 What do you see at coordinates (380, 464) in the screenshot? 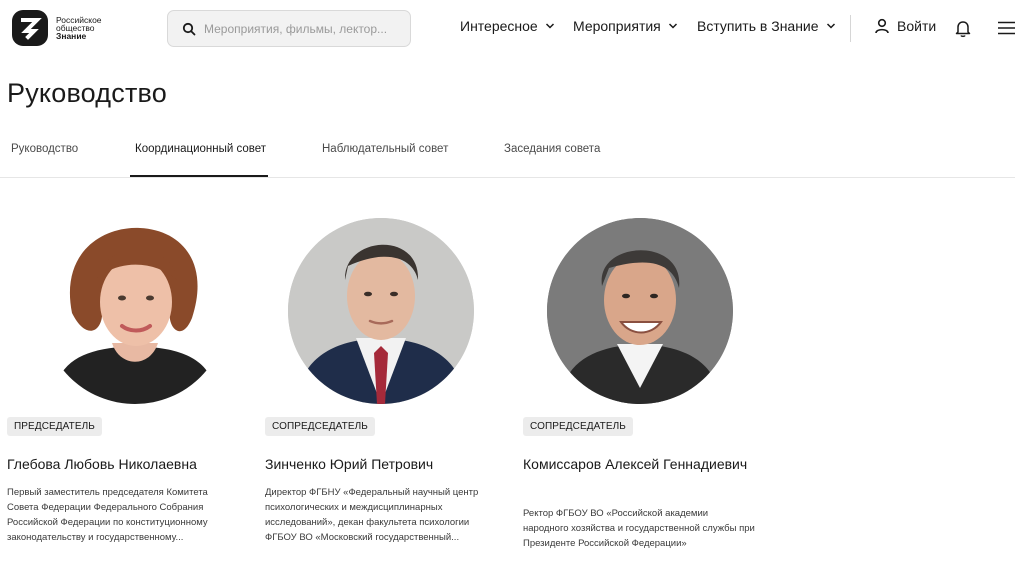
I see `member-name: Зинченко Юрий Петрович` at bounding box center [380, 464].